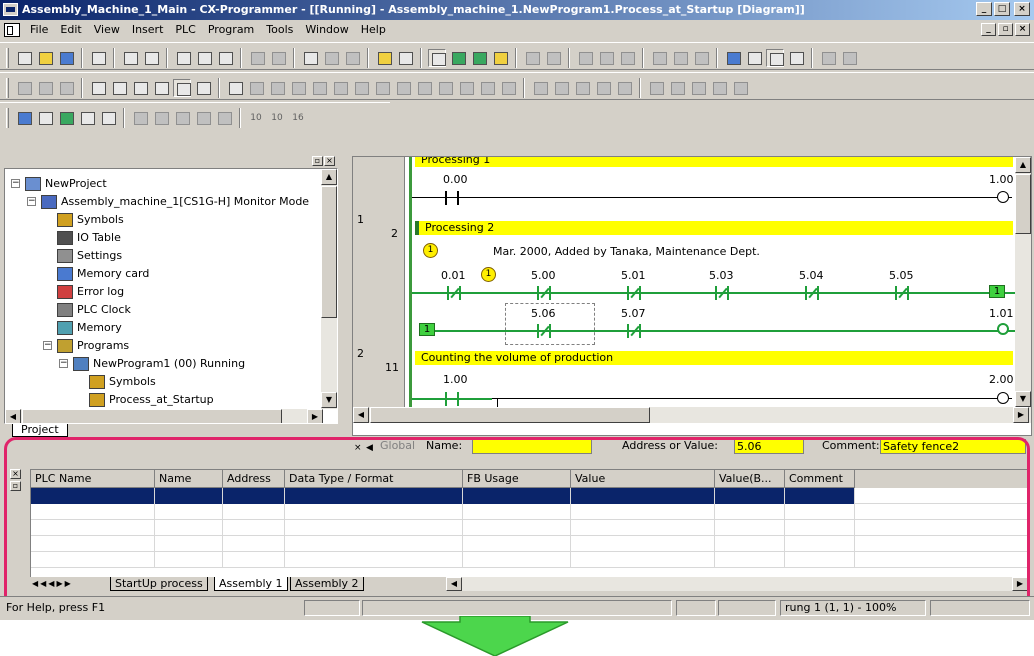  I want to click on tree-horizontal-scrollbar: ◀ ▶, so click(164, 416).